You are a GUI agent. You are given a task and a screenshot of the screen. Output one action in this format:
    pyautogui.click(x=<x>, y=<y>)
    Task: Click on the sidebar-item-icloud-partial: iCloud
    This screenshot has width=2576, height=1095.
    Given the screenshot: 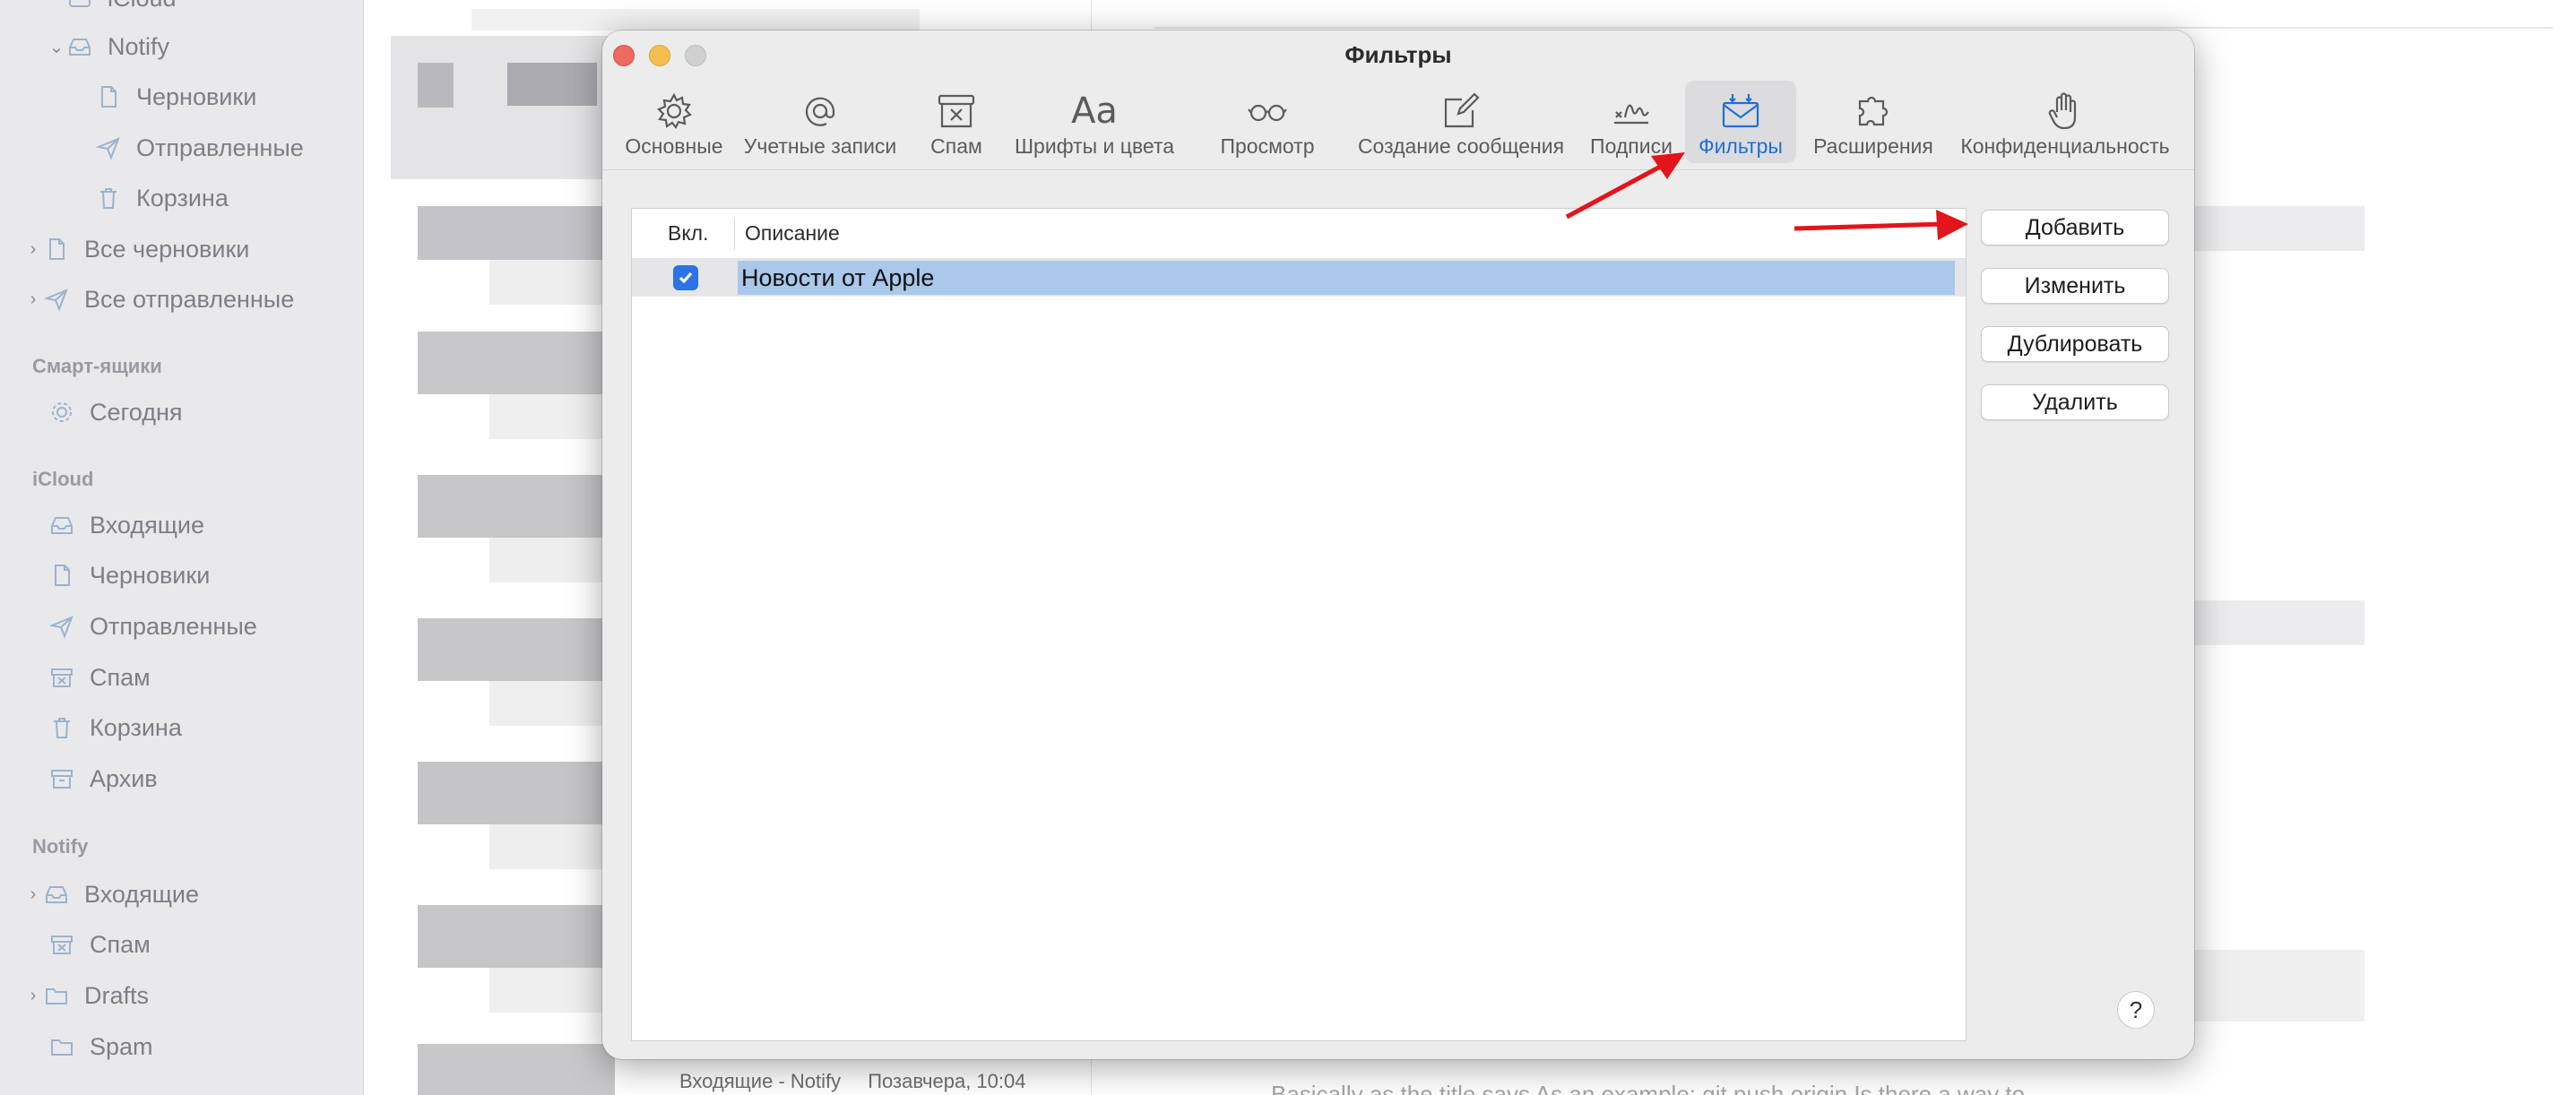 What is the action you would take?
    pyautogui.click(x=121, y=8)
    